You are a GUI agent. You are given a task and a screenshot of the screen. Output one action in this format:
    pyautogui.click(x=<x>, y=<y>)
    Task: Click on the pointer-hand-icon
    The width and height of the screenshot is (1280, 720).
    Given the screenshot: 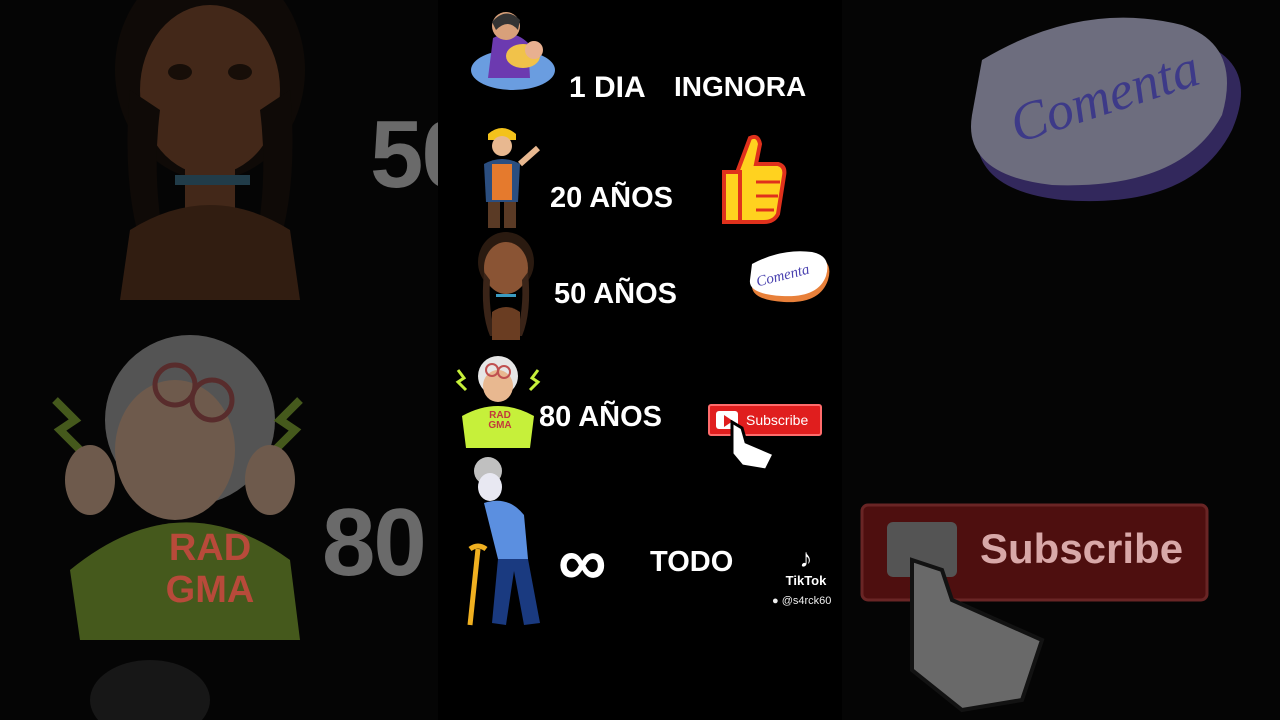 What is the action you would take?
    pyautogui.click(x=753, y=446)
    